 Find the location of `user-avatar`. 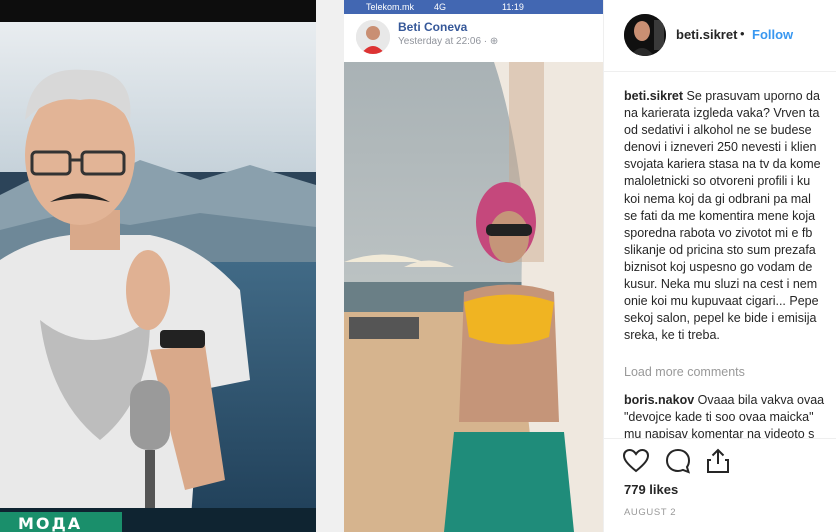

user-avatar is located at coordinates (645, 35).